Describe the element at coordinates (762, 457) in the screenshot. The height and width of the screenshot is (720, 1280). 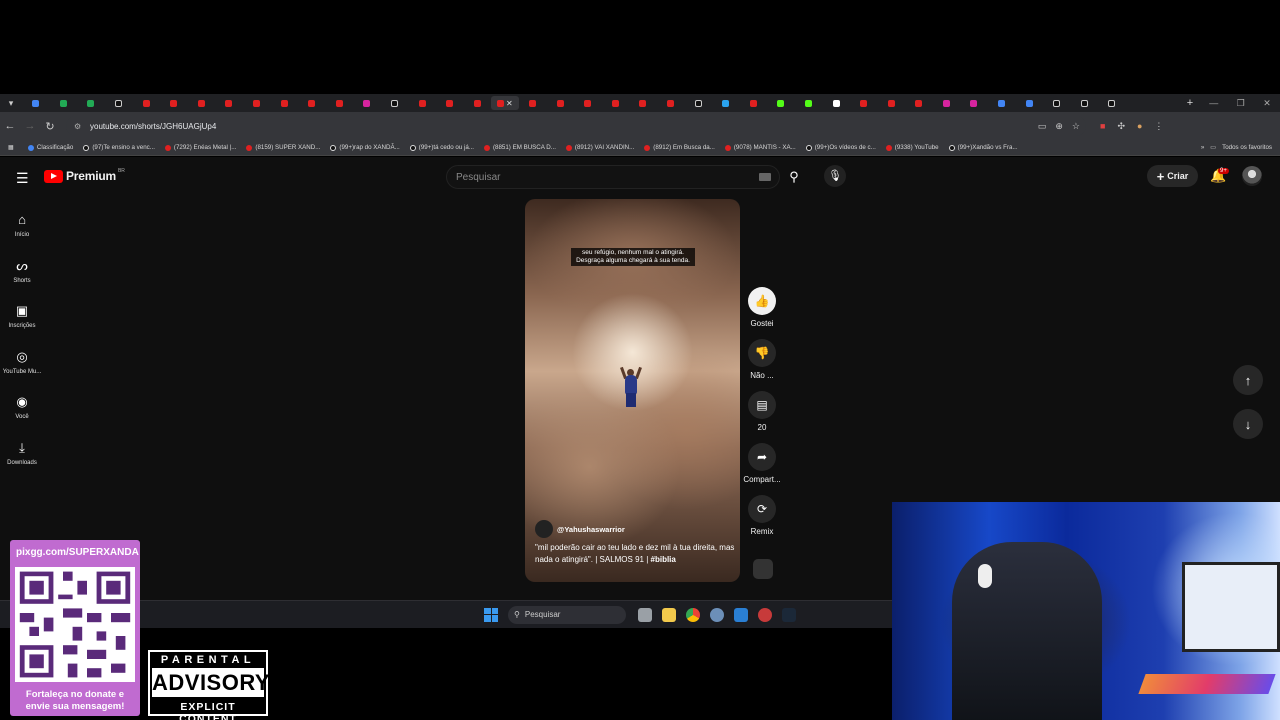
I see `share-icon: ➦` at that location.